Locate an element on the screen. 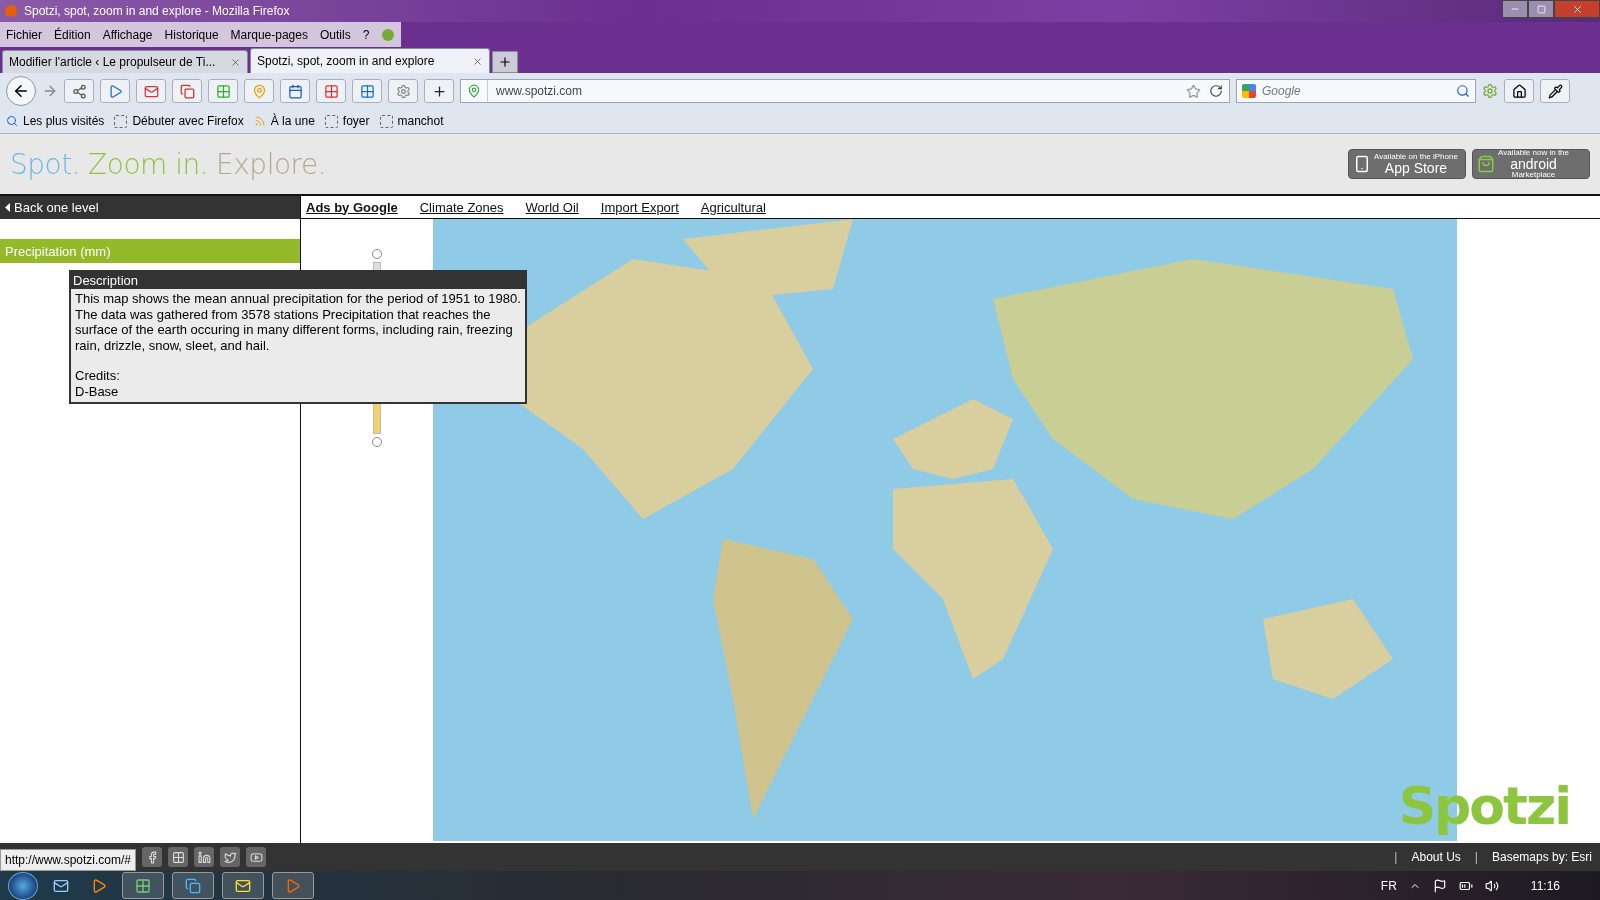 The width and height of the screenshot is (1600, 900). zoom-in-button is located at coordinates (377, 254).